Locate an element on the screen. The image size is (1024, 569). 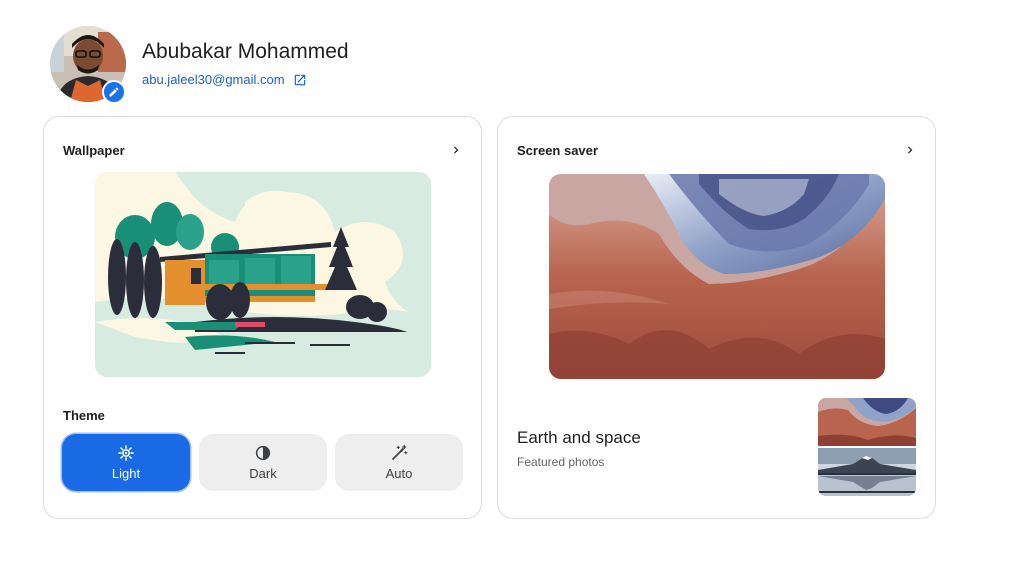
wallpaper-preview is located at coordinates (263, 274).